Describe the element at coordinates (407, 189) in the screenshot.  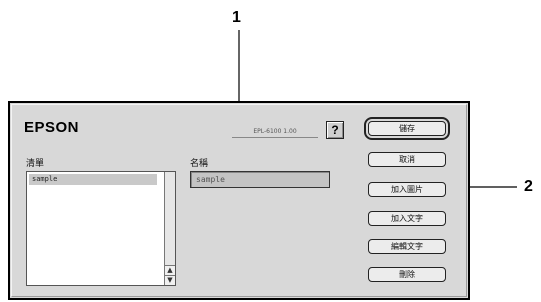
I see `add-image-button: 加入圖片` at that location.